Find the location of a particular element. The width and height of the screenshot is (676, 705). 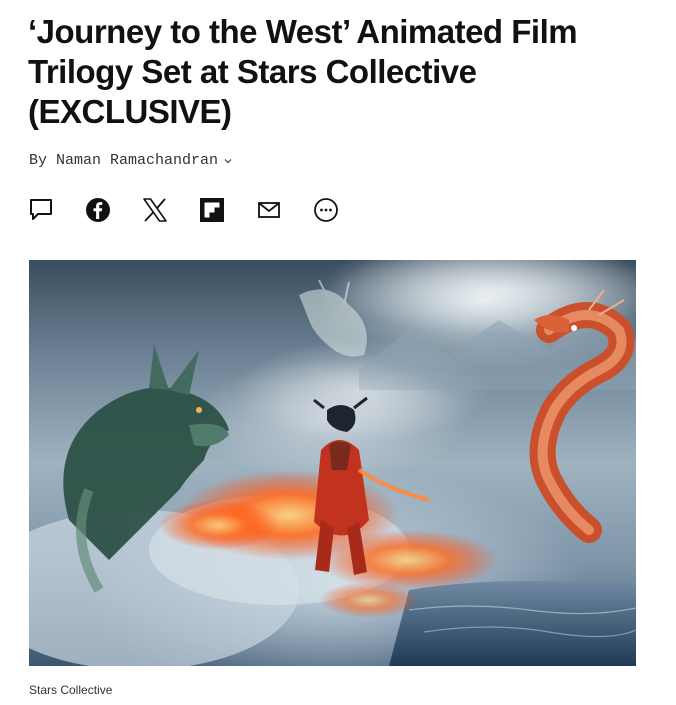

image-caption: Stars Collective is located at coordinates (71, 690).